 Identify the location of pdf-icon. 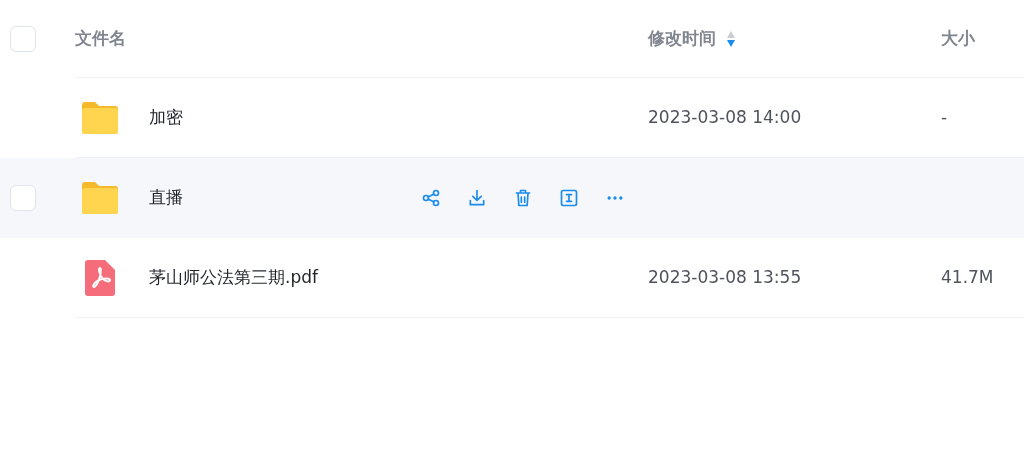
(100, 277).